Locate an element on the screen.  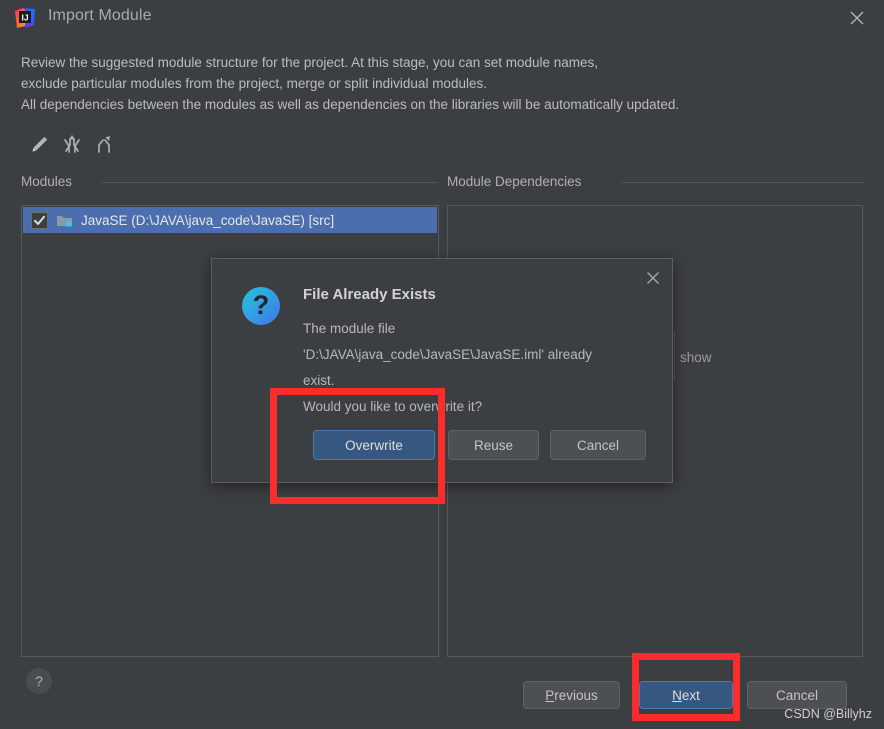
svg-text: IJ is located at coordinates (24, 18).